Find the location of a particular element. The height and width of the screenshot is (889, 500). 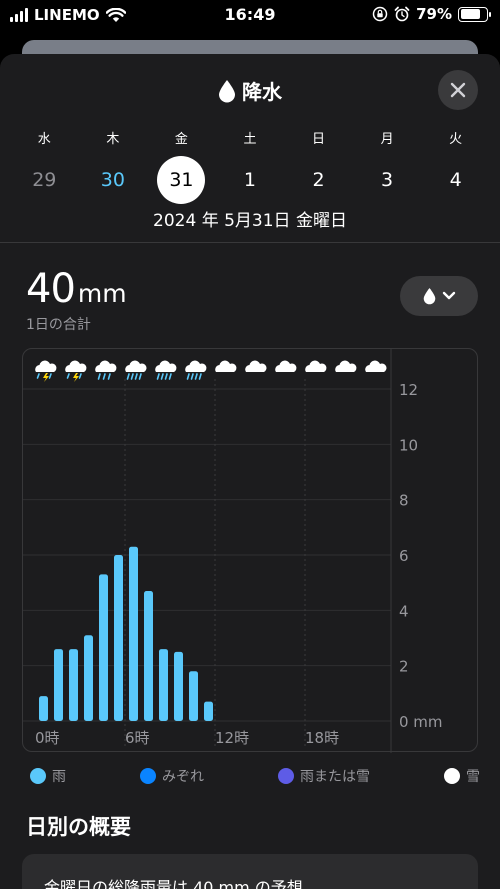

battery-percent: 79% is located at coordinates (434, 14).